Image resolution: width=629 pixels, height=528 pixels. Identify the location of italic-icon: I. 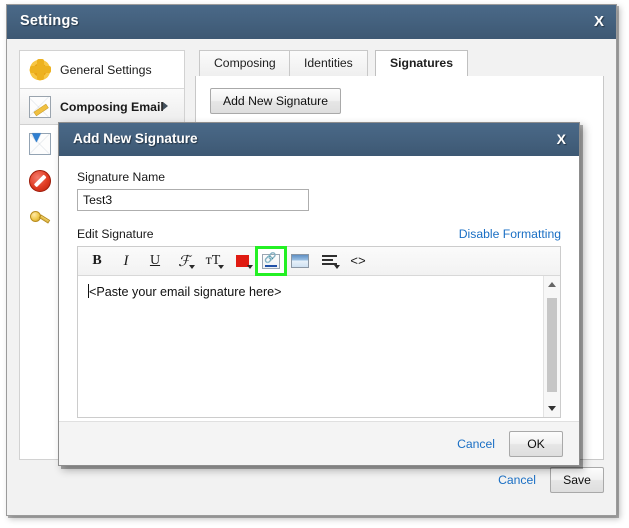
(126, 261).